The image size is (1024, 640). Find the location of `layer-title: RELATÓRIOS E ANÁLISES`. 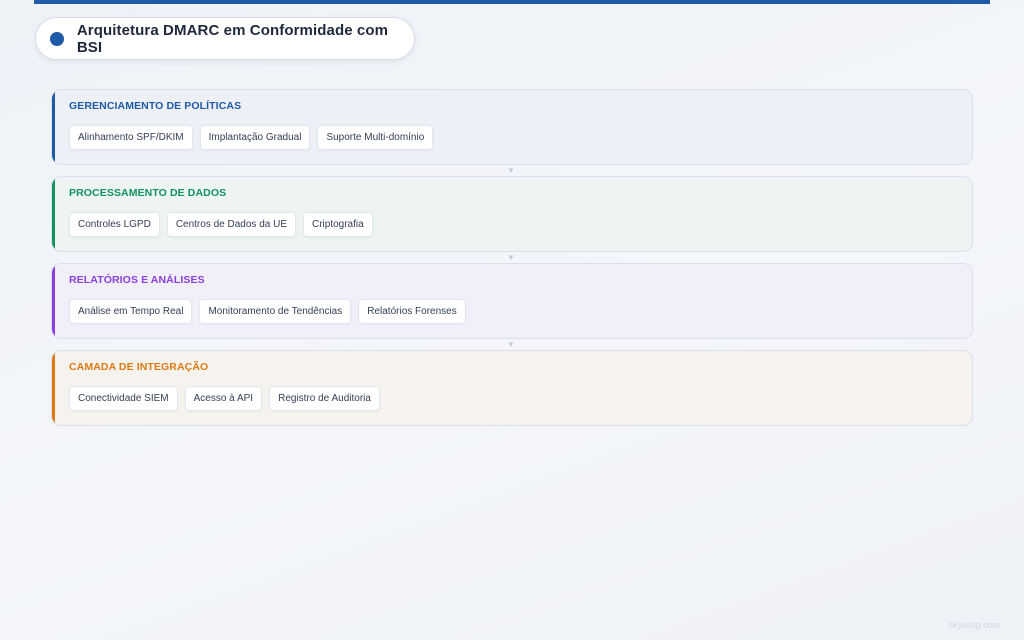

layer-title: RELATÓRIOS E ANÁLISES is located at coordinates (137, 280).